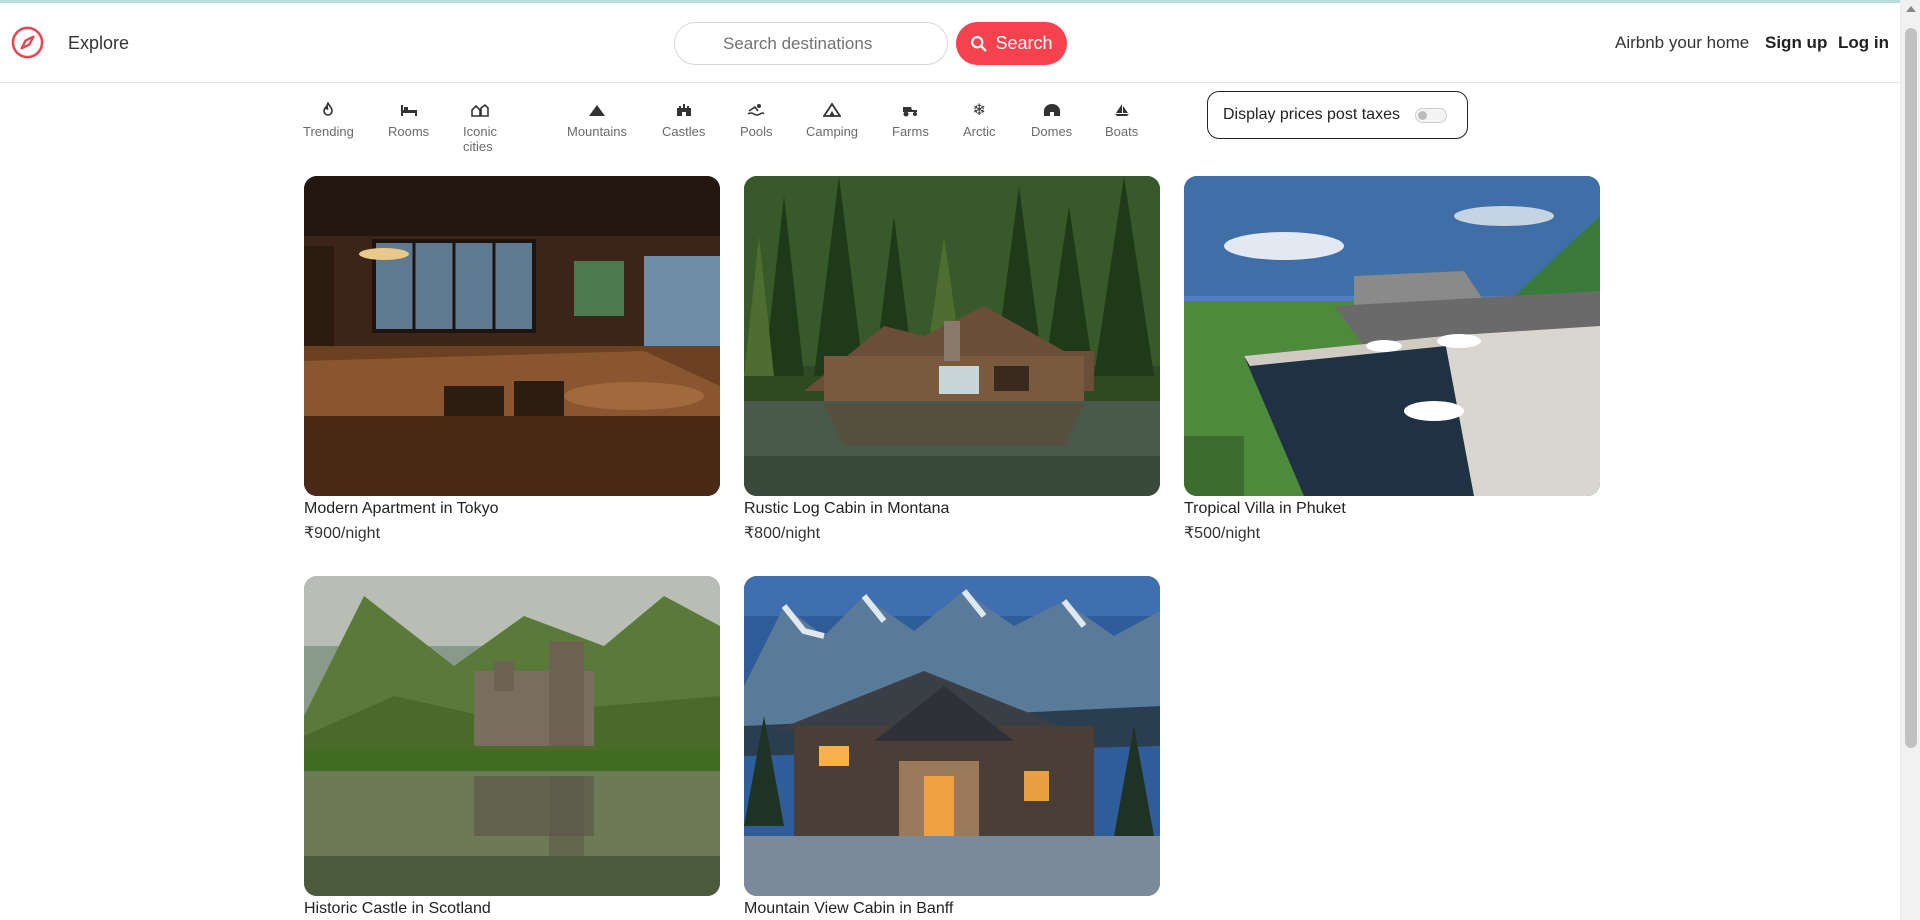 This screenshot has height=920, width=1920. Describe the element at coordinates (952, 509) in the screenshot. I see `listing-title: Rustic Log Cabin in Montana` at that location.